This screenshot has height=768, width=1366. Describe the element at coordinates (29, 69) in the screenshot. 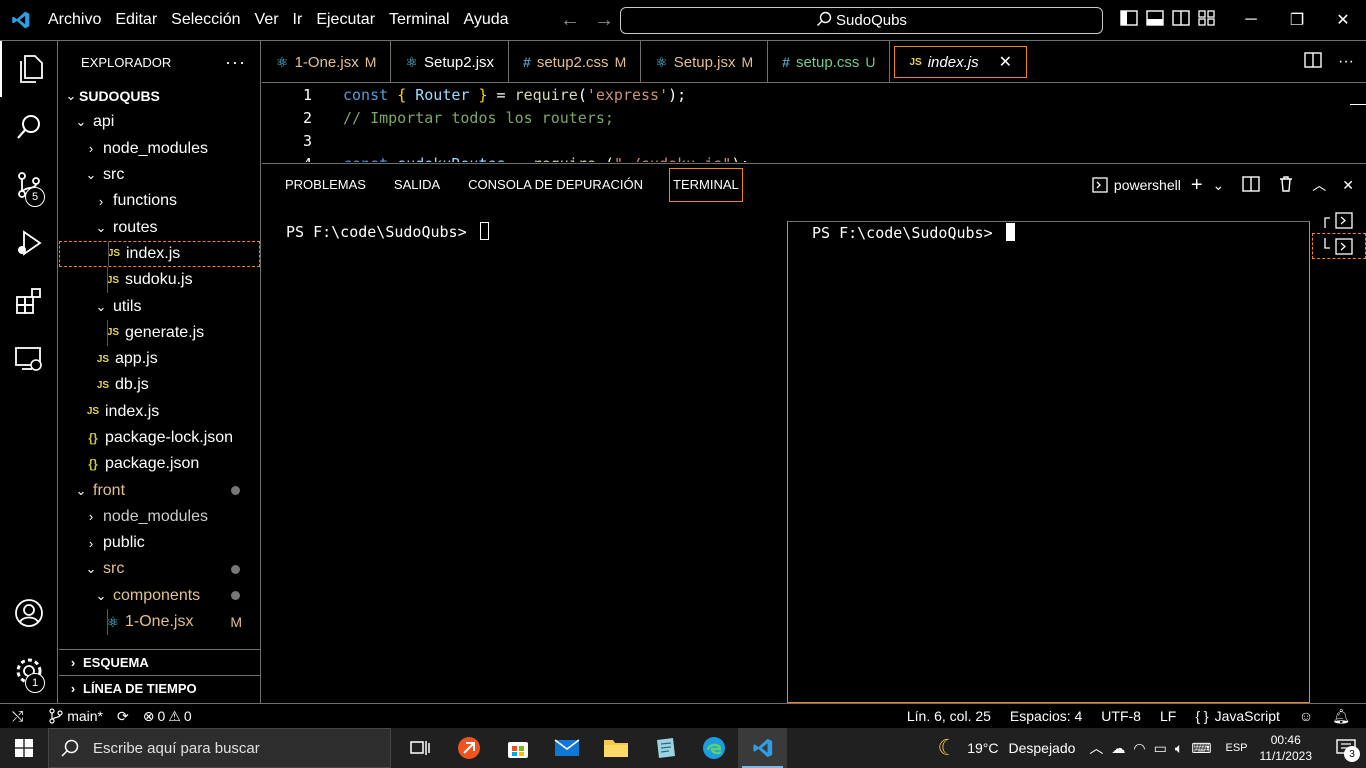

I see `explorer-icon` at that location.